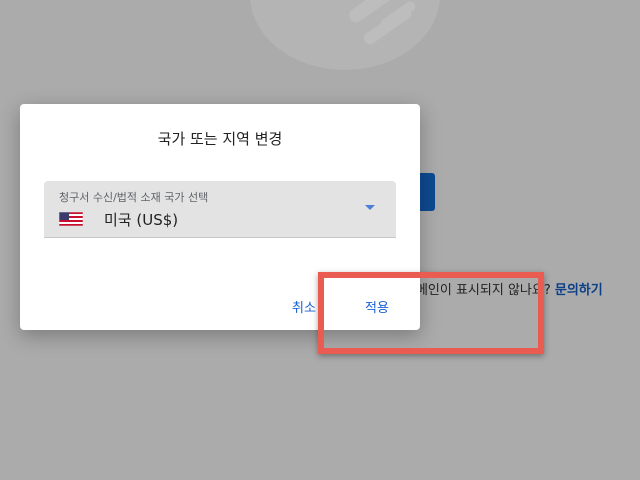 The image size is (640, 480). Describe the element at coordinates (220, 209) in the screenshot. I see `country-select: 청구서 수신/법적 소재 국가 선택 미국 (US$)` at that location.